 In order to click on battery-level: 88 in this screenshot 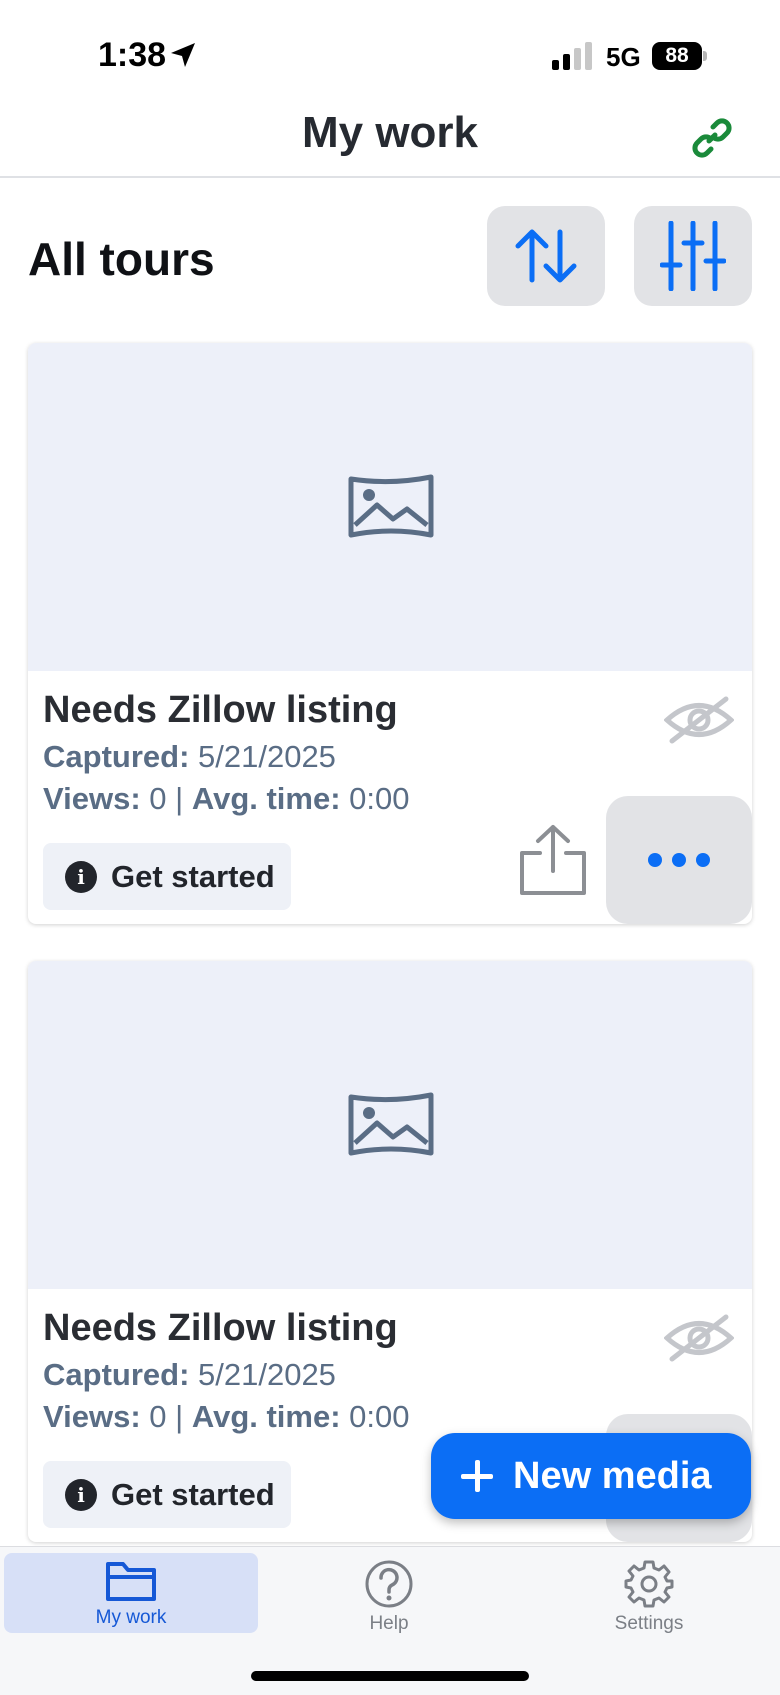, I will do `click(677, 56)`.